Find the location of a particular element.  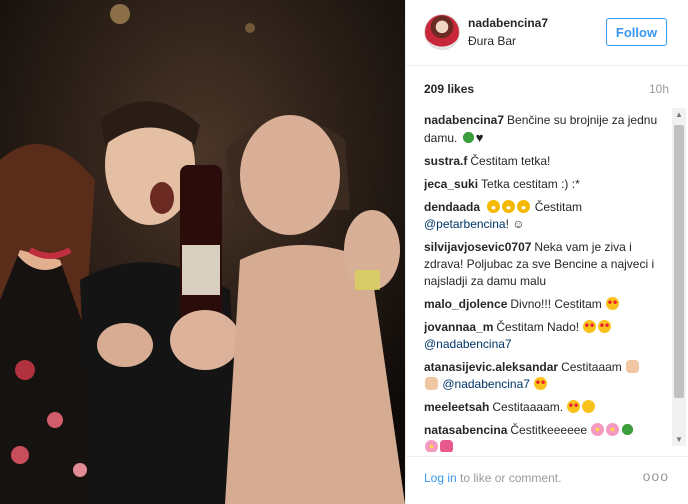

comment-author: atanasijevic.aleksandar is located at coordinates (491, 367).